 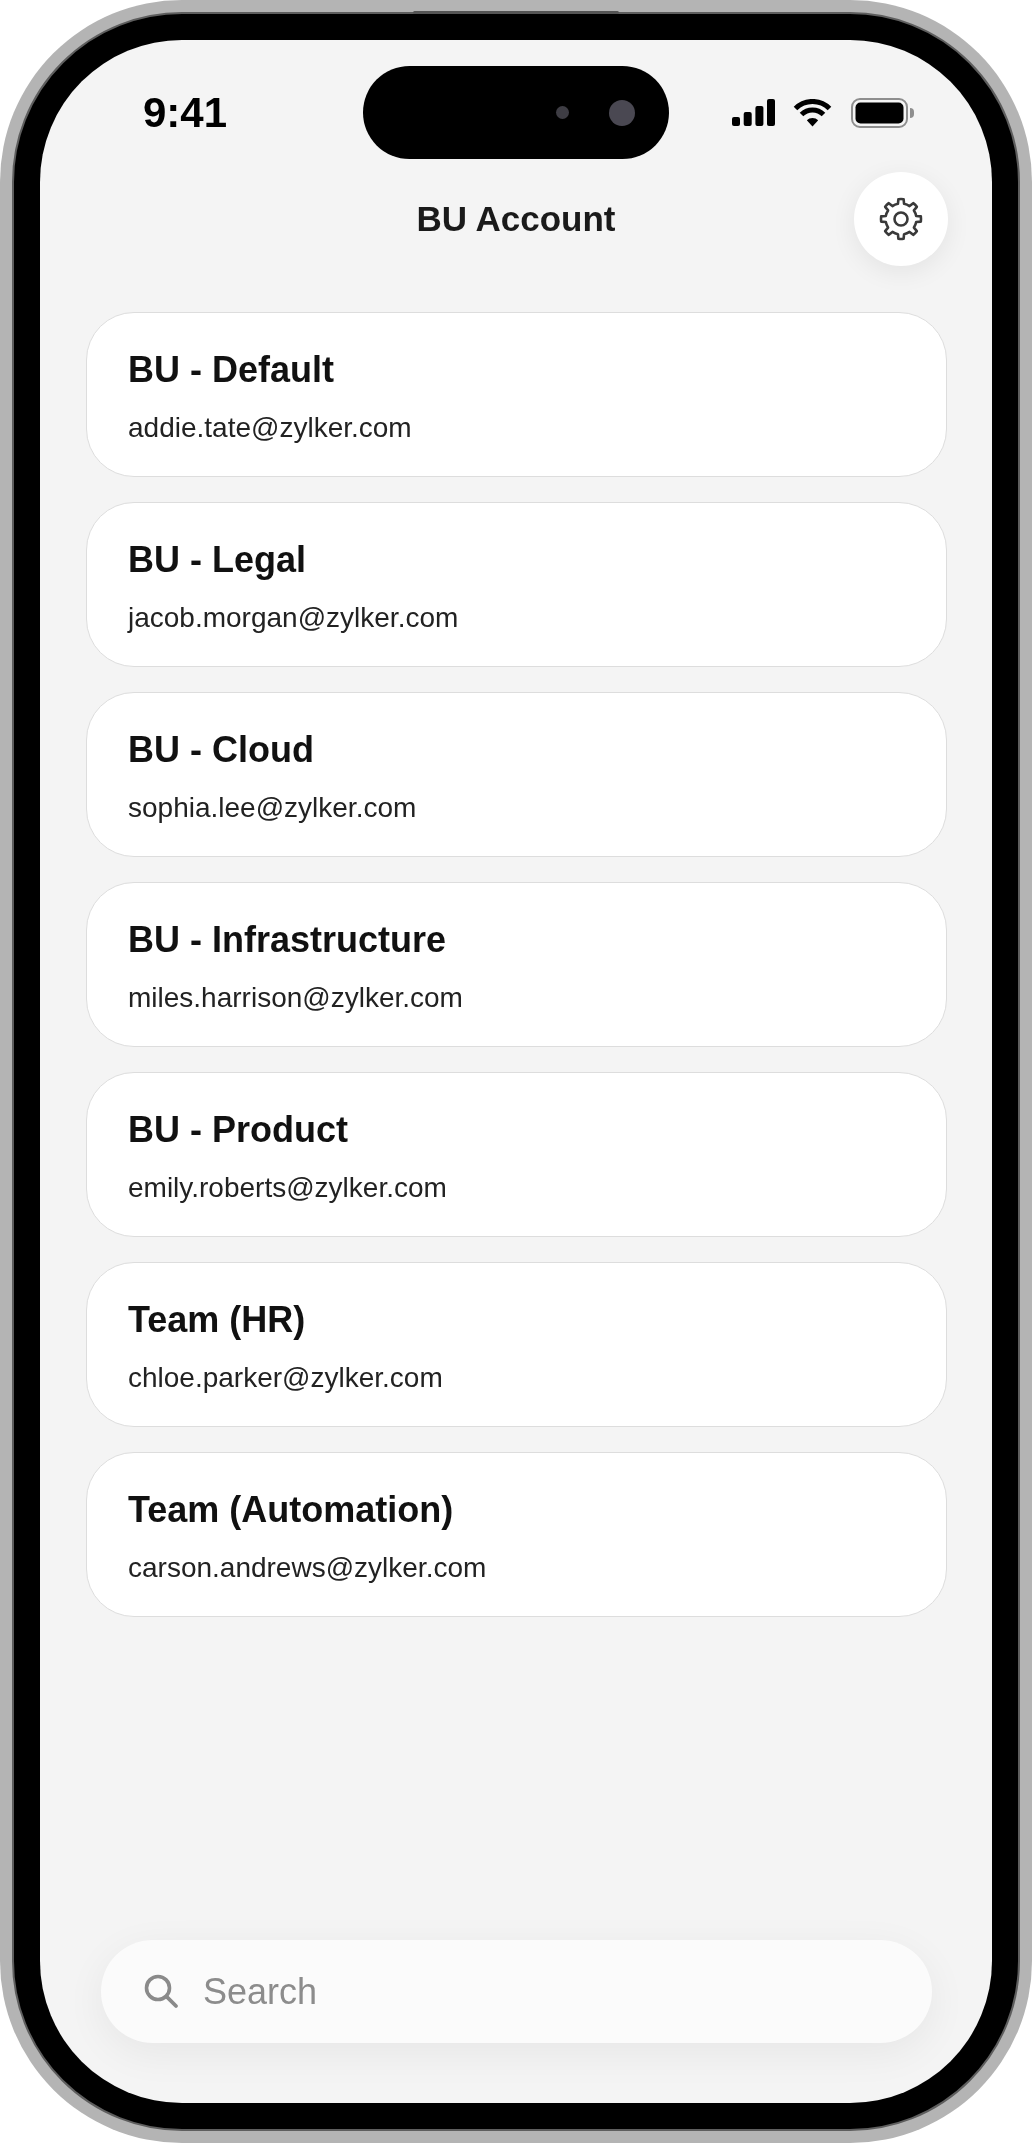 I want to click on account-name: Team (Automation), so click(x=291, y=1509).